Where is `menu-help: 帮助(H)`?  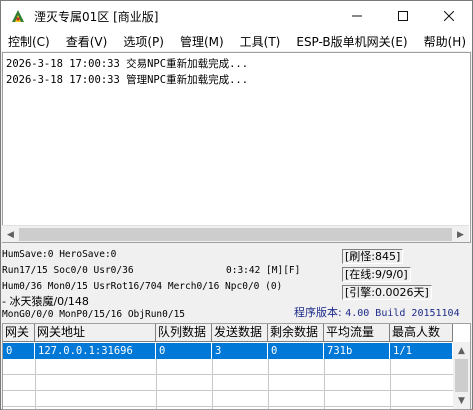 menu-help: 帮助(H) is located at coordinates (441, 41).